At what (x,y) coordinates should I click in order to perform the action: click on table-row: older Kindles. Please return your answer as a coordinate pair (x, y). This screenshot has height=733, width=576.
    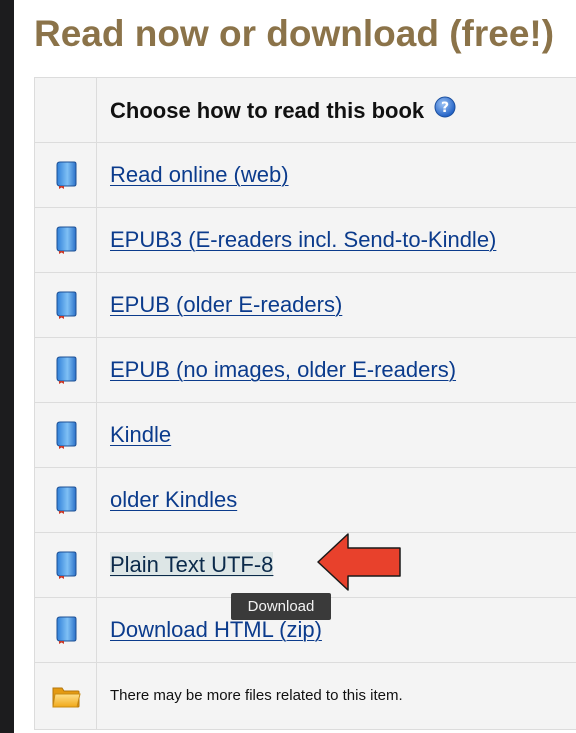
    Looking at the image, I should click on (305, 500).